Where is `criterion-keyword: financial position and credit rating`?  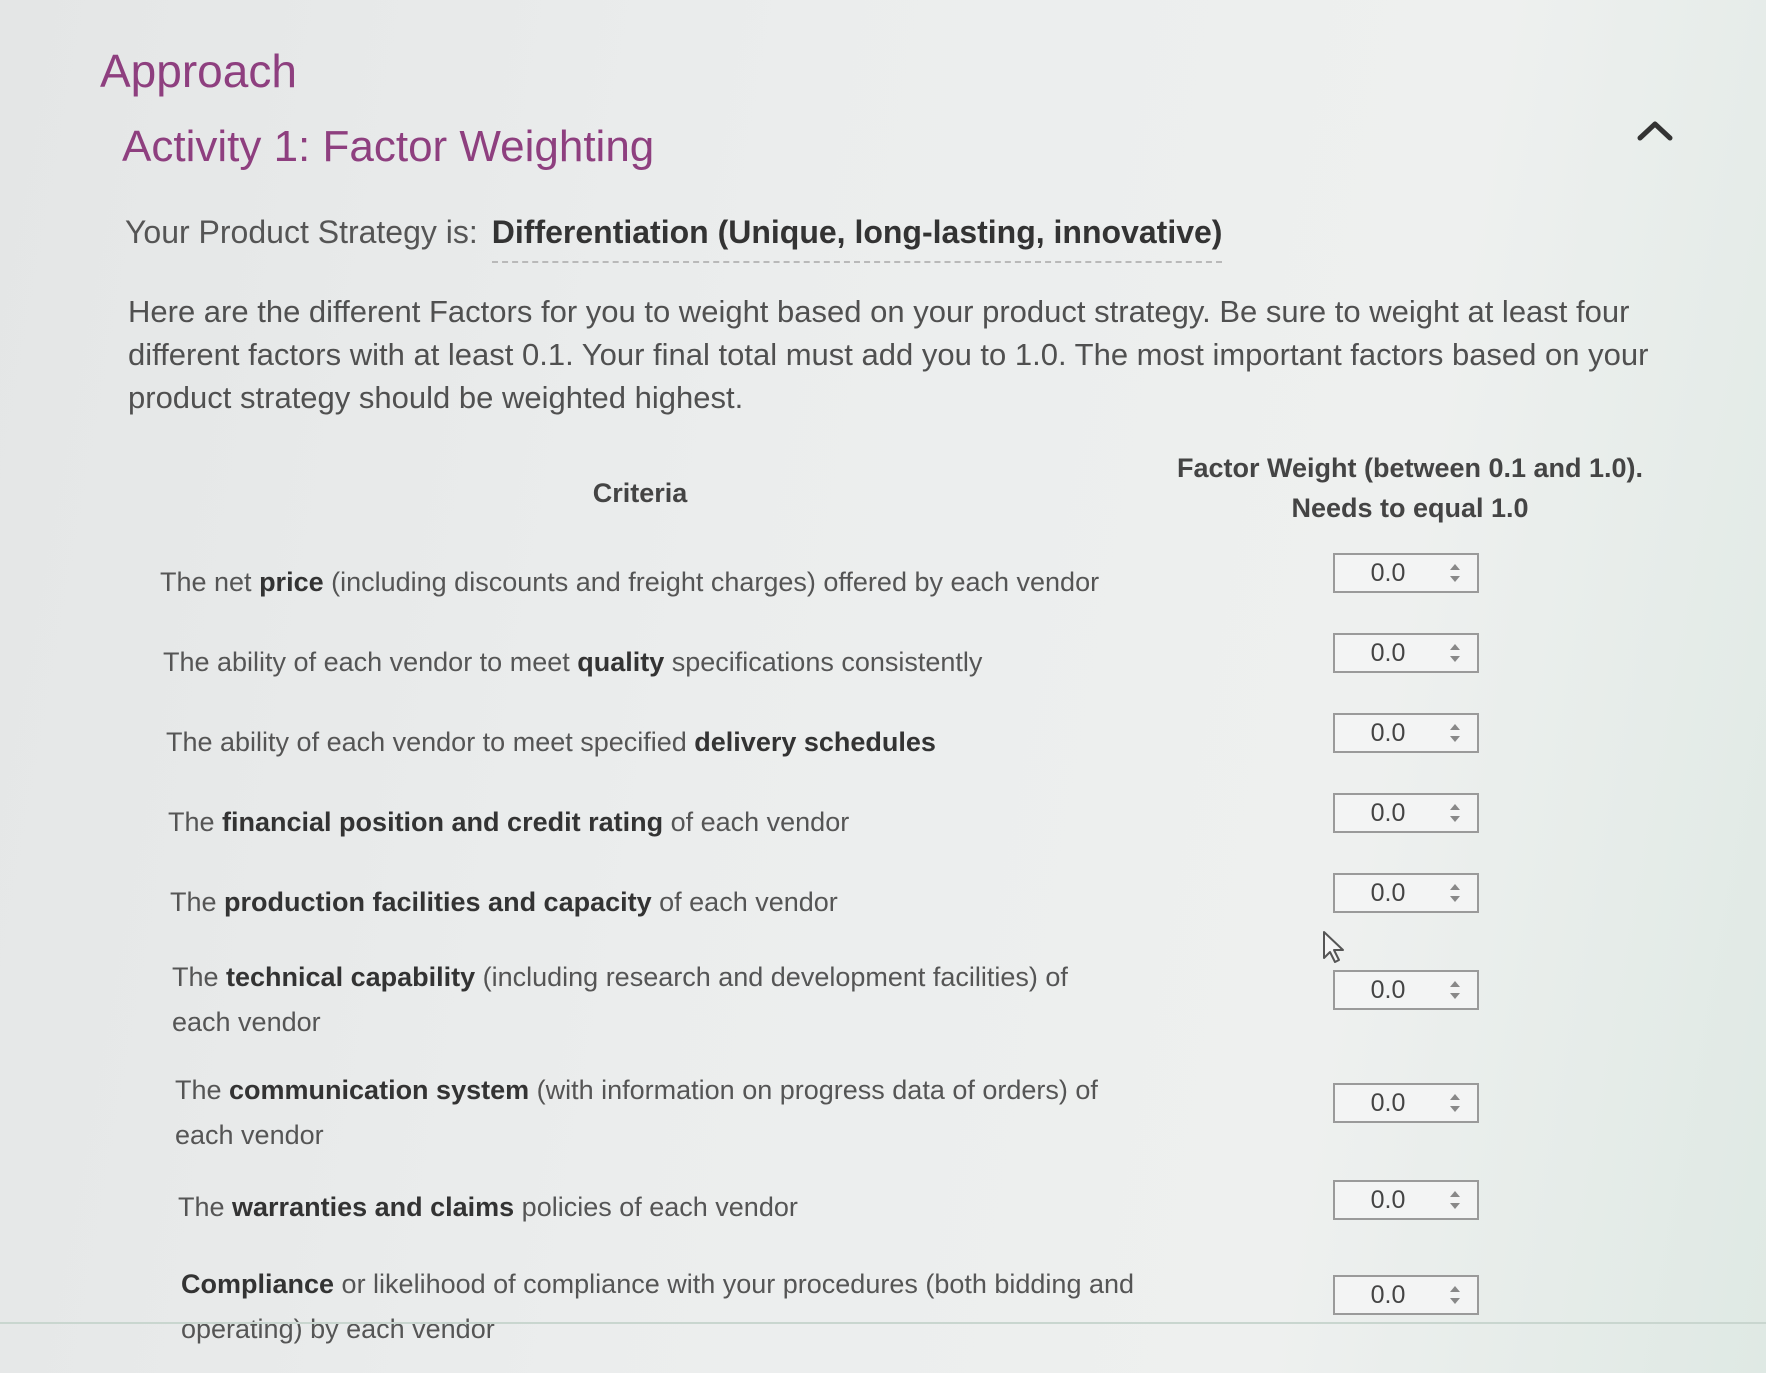
criterion-keyword: financial position and credit rating is located at coordinates (443, 822).